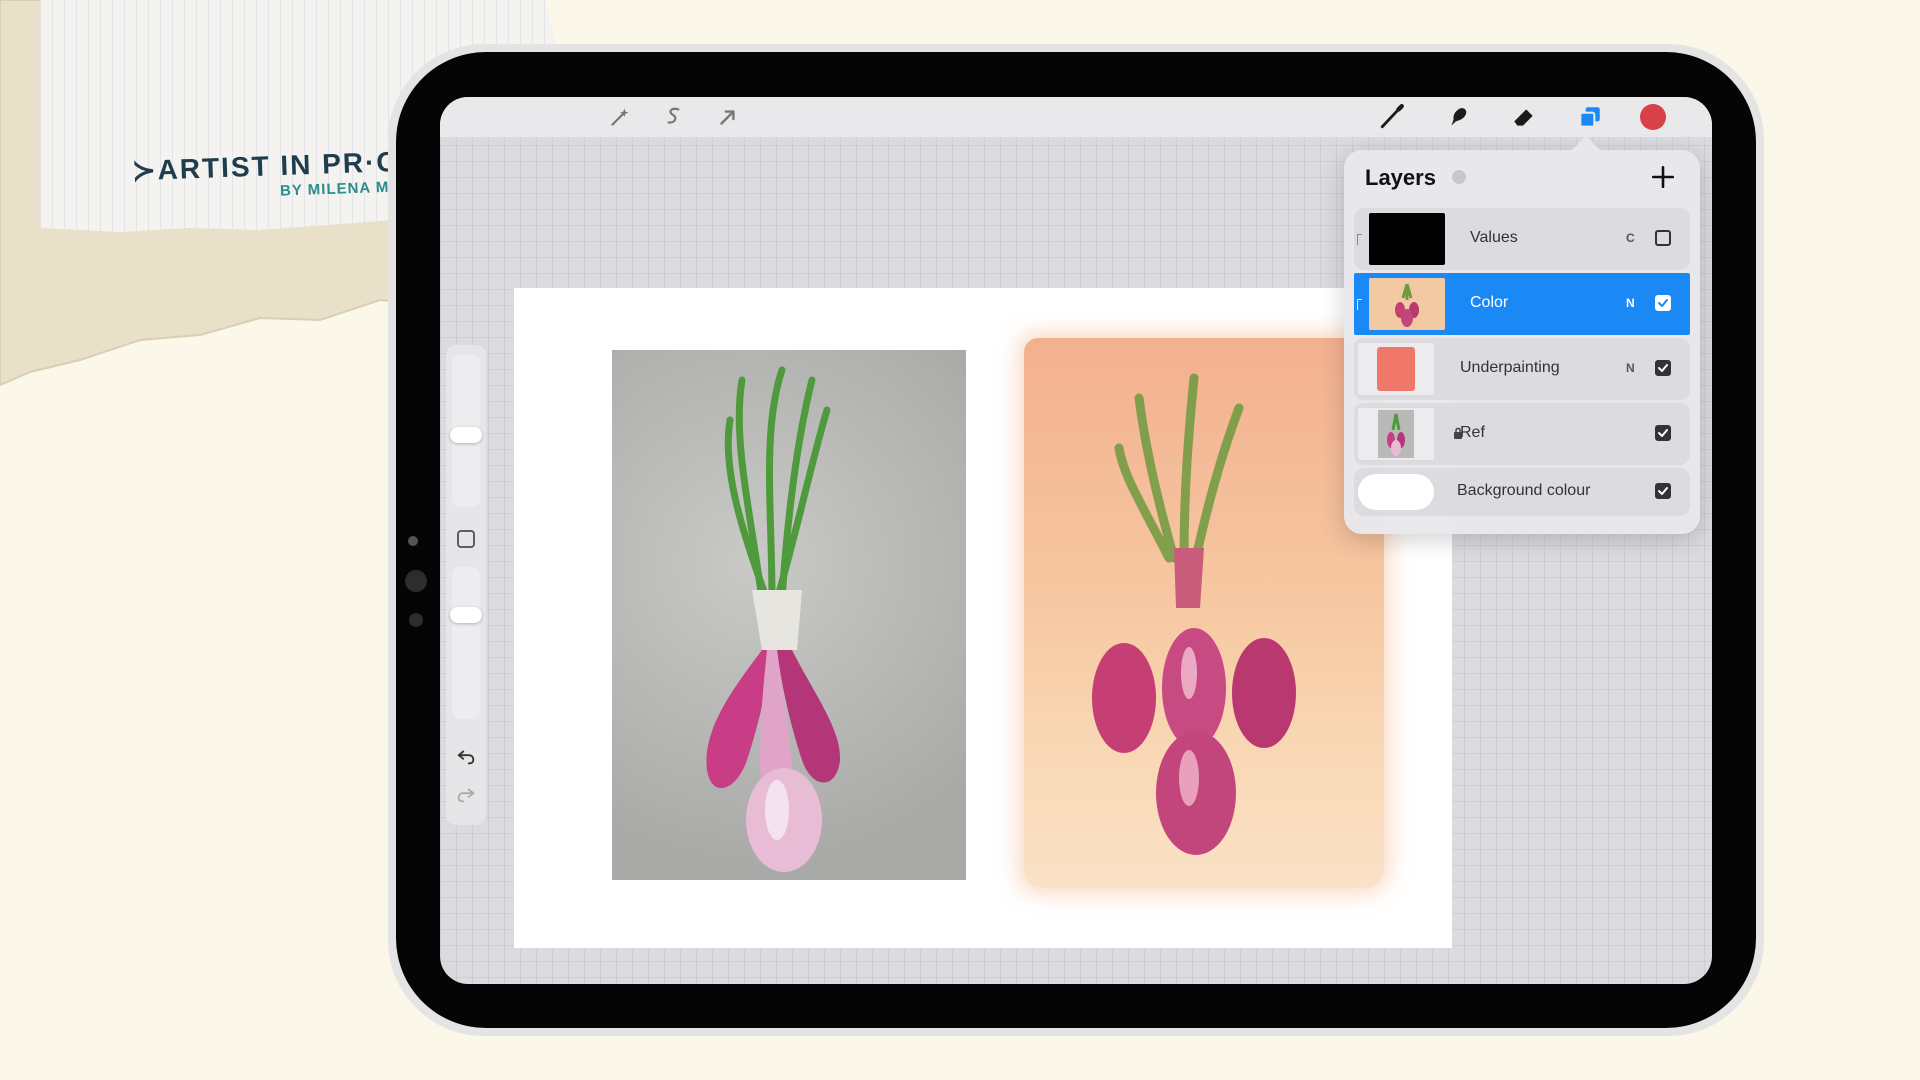  What do you see at coordinates (1489, 302) in the screenshot?
I see `layer-name: Color` at bounding box center [1489, 302].